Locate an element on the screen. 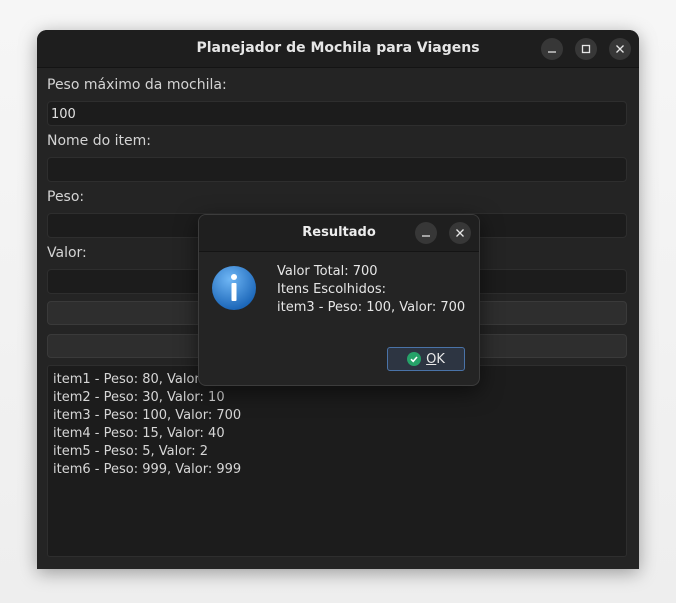 The height and width of the screenshot is (603, 676). info-icon is located at coordinates (234, 288).